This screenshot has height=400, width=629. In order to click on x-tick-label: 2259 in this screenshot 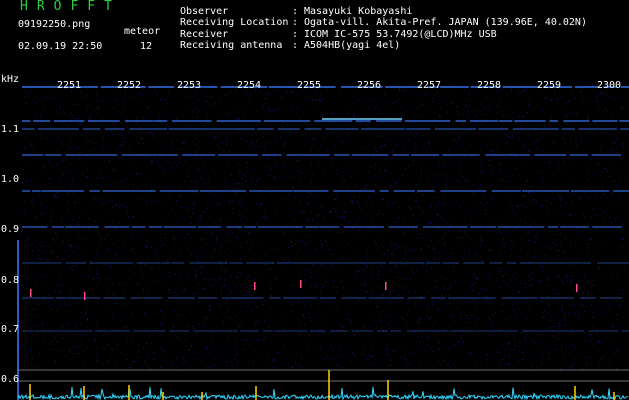, I will do `click(549, 85)`.